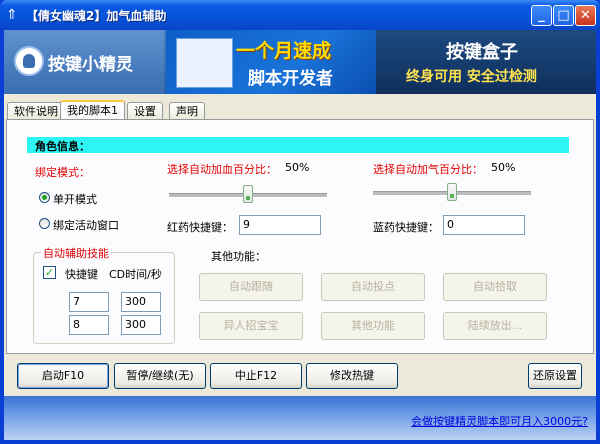 The height and width of the screenshot is (444, 600). I want to click on logo-icon, so click(29, 61).